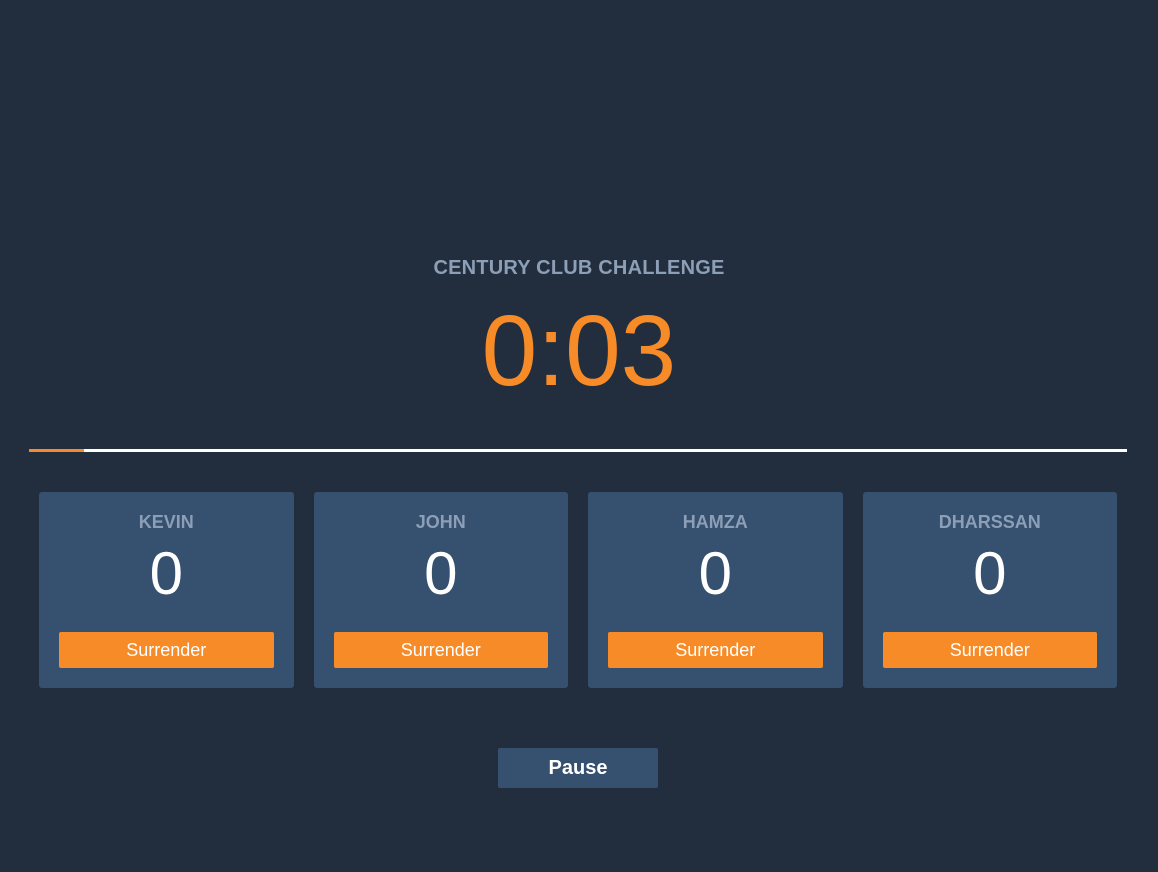  I want to click on surrender-button-kevin: Surrender, so click(166, 650).